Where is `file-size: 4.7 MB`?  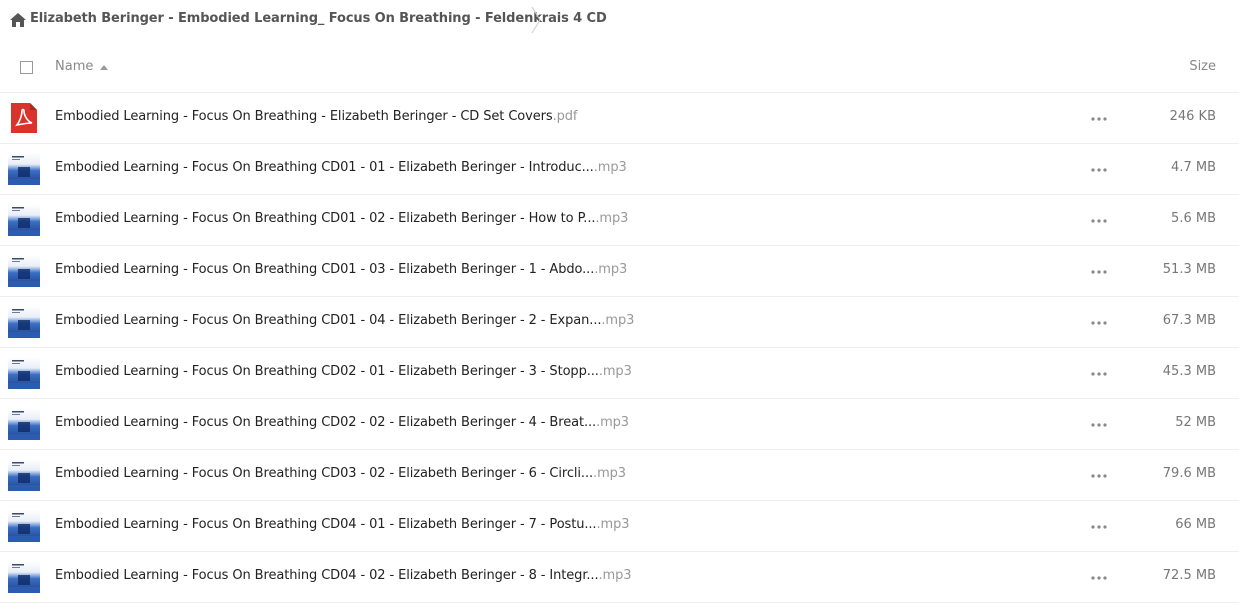 file-size: 4.7 MB is located at coordinates (1193, 167).